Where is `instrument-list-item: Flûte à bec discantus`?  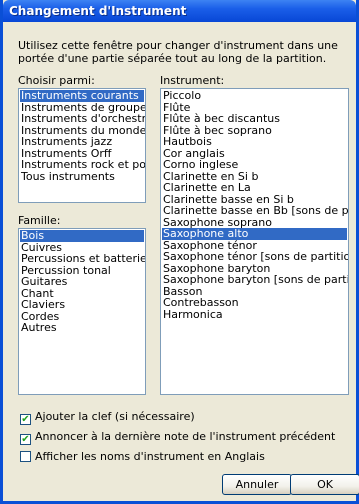 instrument-list-item: Flûte à bec discantus is located at coordinates (254, 119).